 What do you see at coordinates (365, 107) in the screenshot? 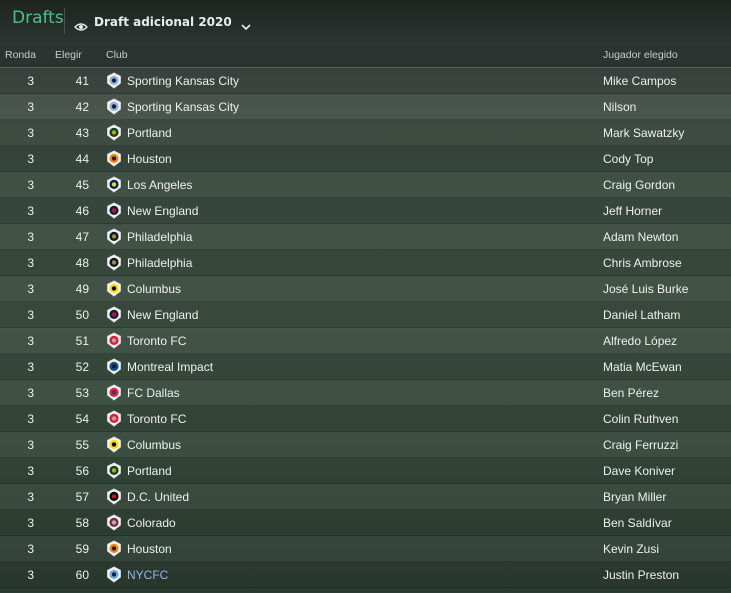
I see `table-row: 3 42 Sporting Kansas City Nilson` at bounding box center [365, 107].